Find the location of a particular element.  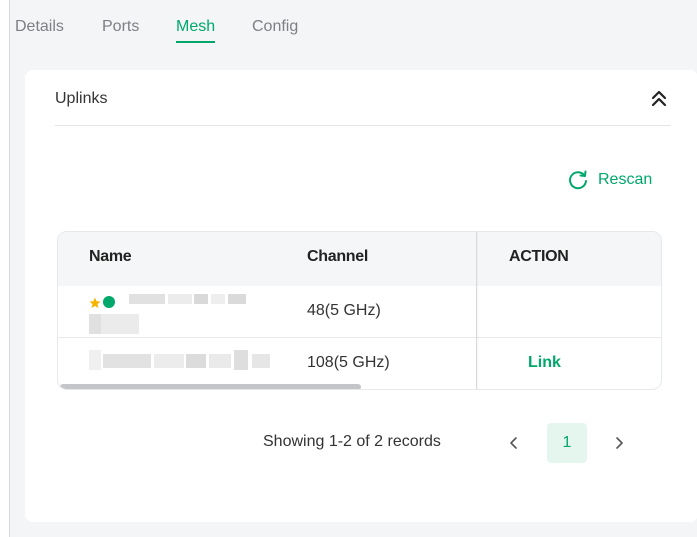

column-header-name: Name is located at coordinates (110, 256).